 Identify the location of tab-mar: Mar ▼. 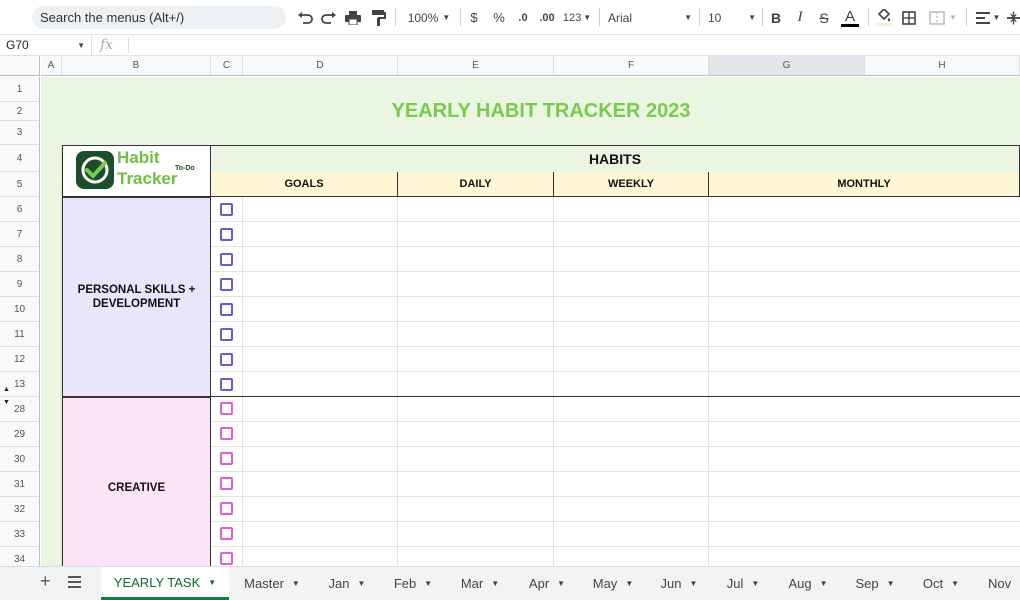
(480, 583).